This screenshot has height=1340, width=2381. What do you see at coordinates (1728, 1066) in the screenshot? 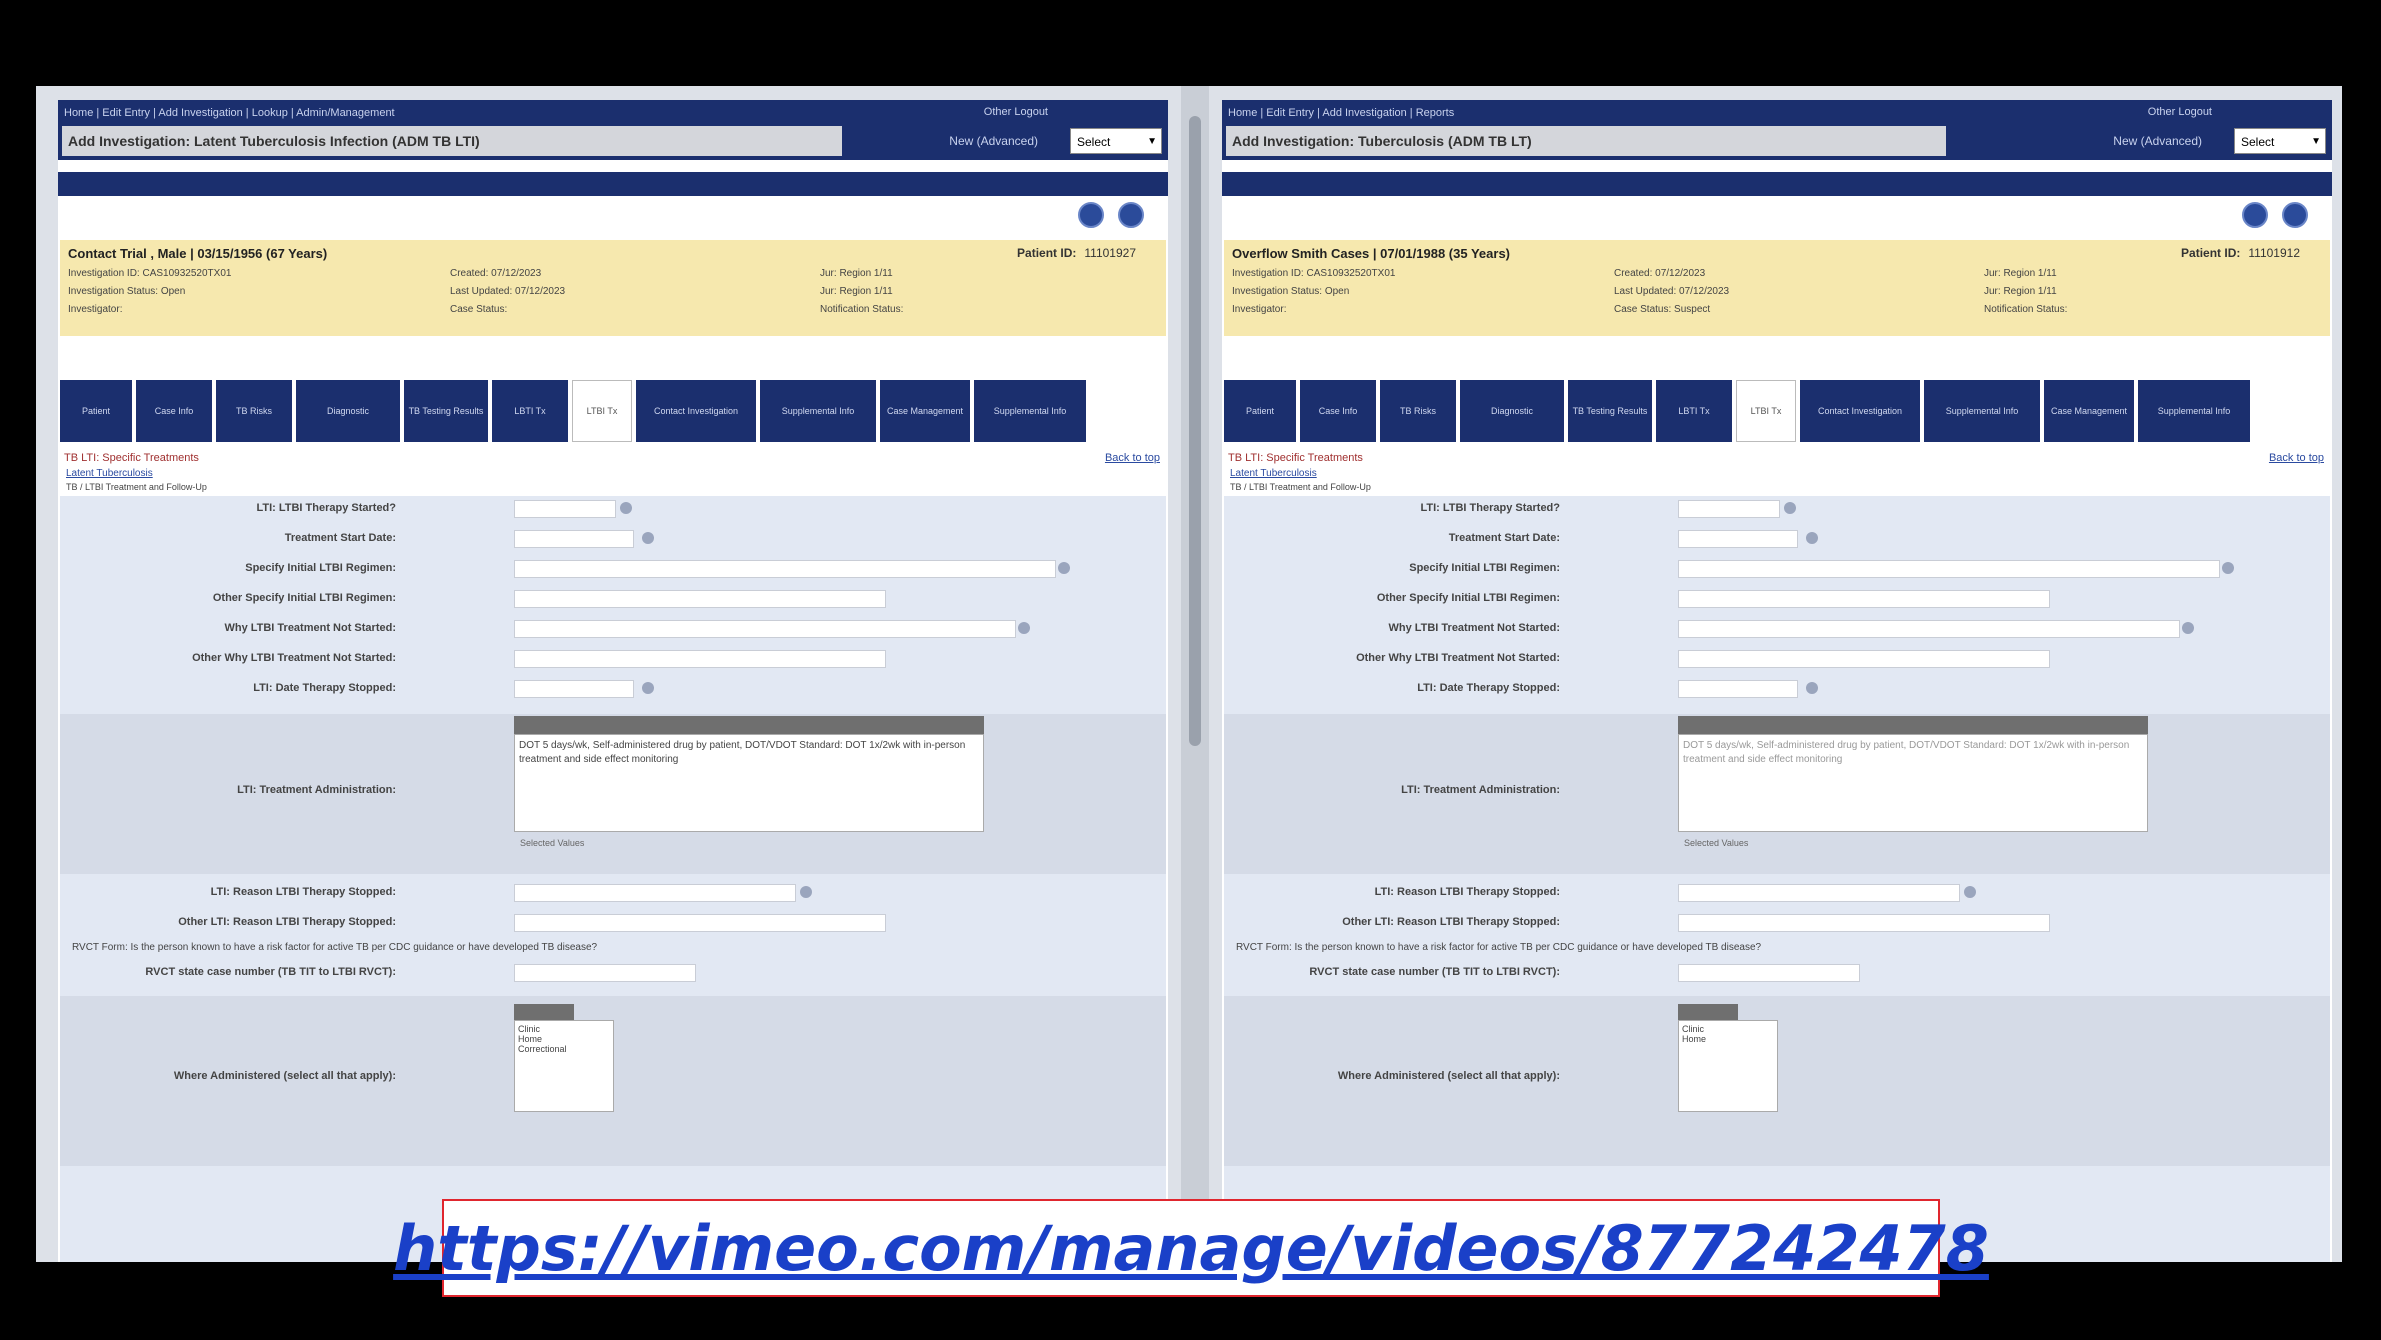
I see `list-options: Clinic Home` at bounding box center [1728, 1066].